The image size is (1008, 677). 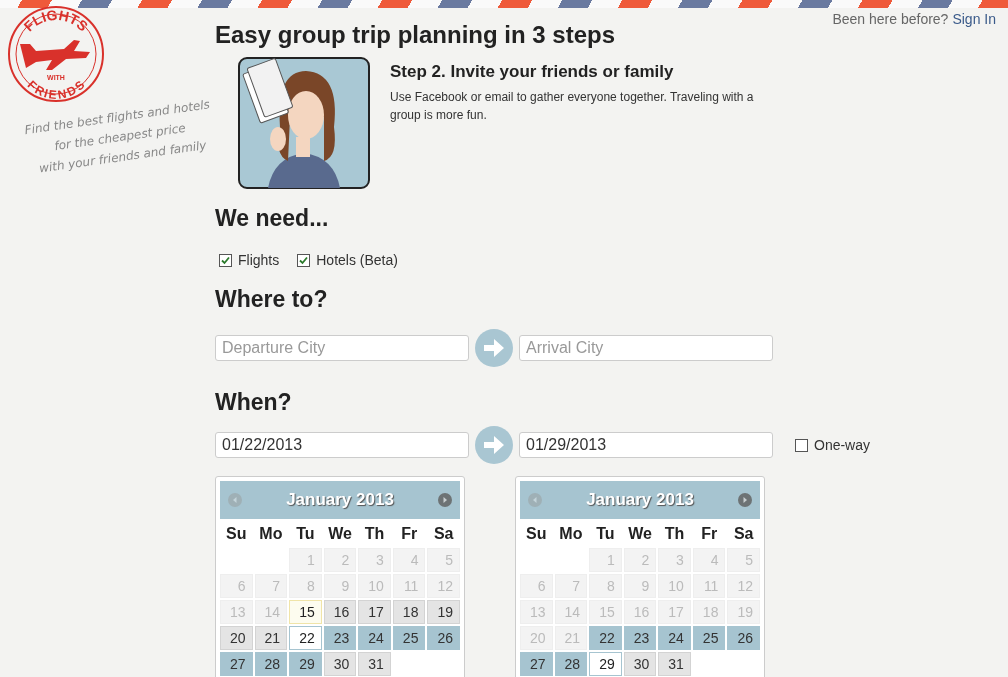 I want to click on section-heading: Where to?, so click(x=272, y=299).